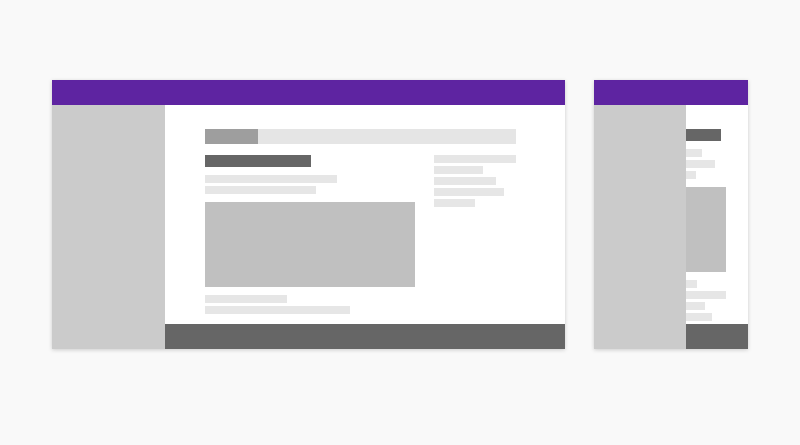  I want to click on tab-active, so click(231, 136).